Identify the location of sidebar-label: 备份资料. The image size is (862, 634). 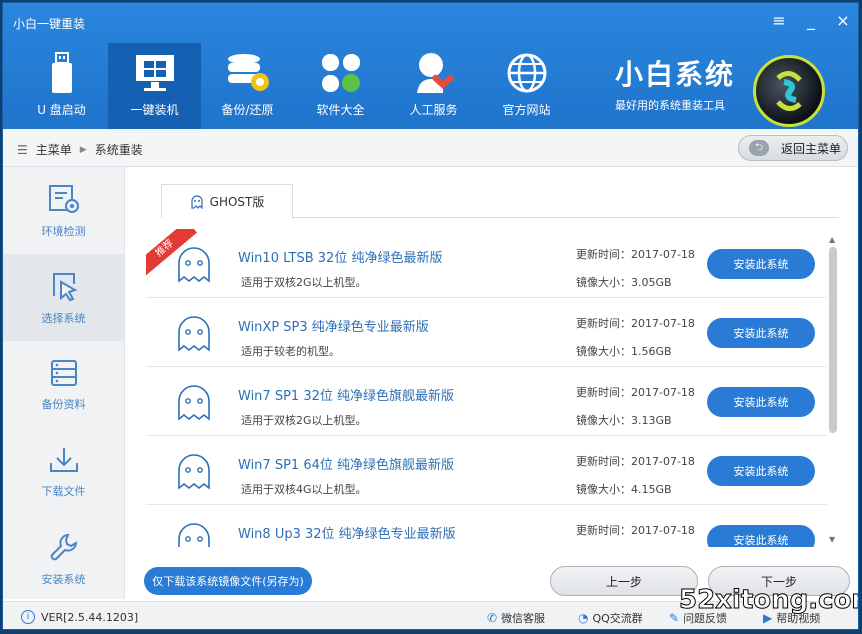
(63, 404).